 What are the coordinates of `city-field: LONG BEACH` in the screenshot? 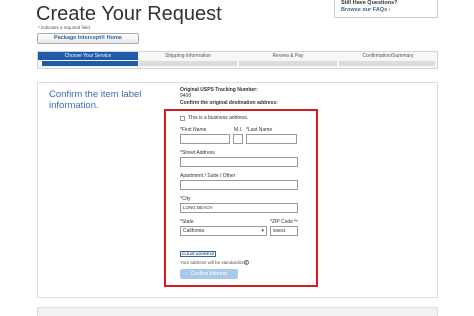 It's located at (239, 208).